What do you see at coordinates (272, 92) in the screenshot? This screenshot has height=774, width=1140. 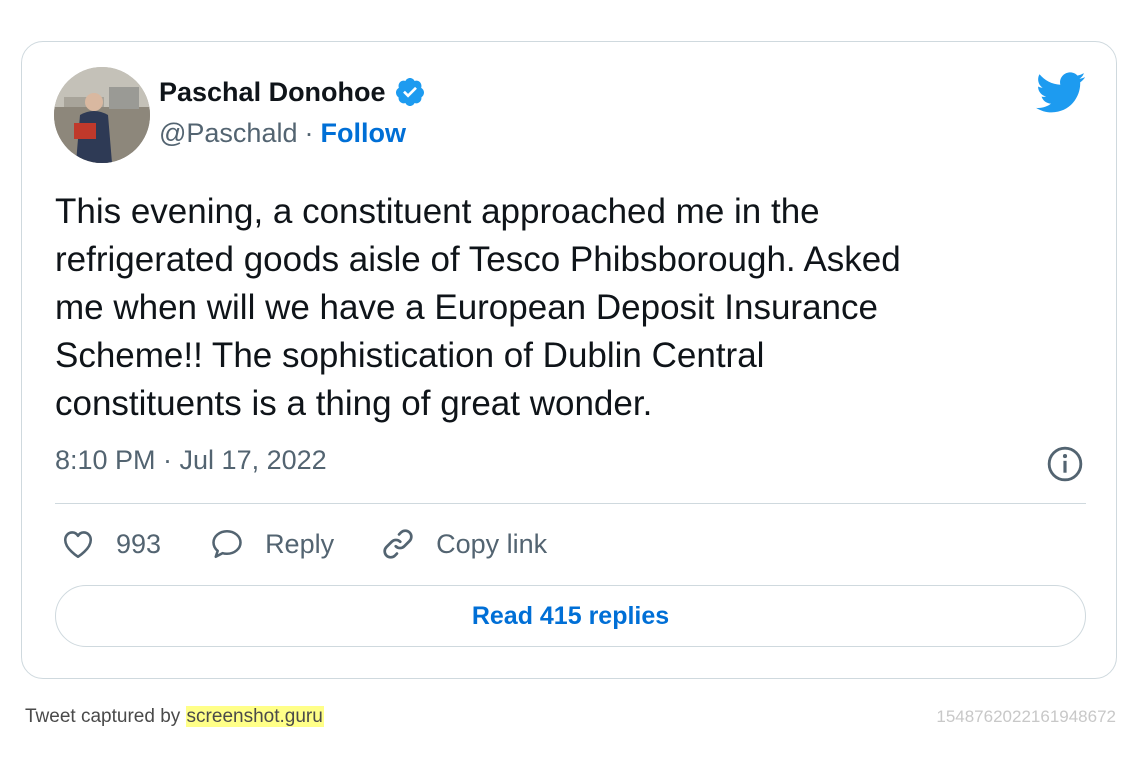 I see `author-name: Paschal Donohoe` at bounding box center [272, 92].